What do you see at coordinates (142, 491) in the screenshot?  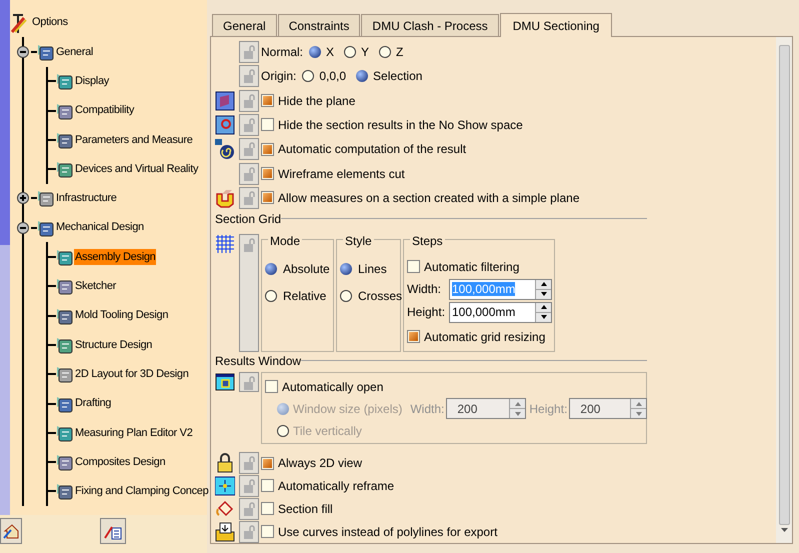 I see `tree-item: Fixing and Clamping Concep` at bounding box center [142, 491].